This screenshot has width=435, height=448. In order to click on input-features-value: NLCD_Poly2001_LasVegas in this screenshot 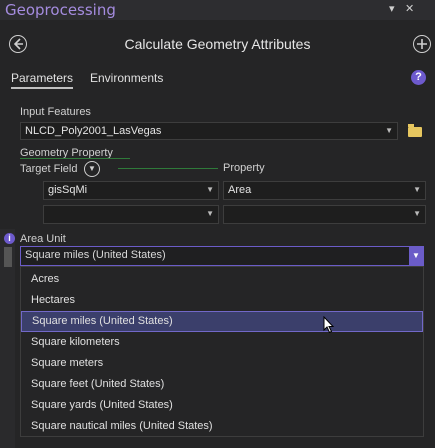, I will do `click(93, 131)`.